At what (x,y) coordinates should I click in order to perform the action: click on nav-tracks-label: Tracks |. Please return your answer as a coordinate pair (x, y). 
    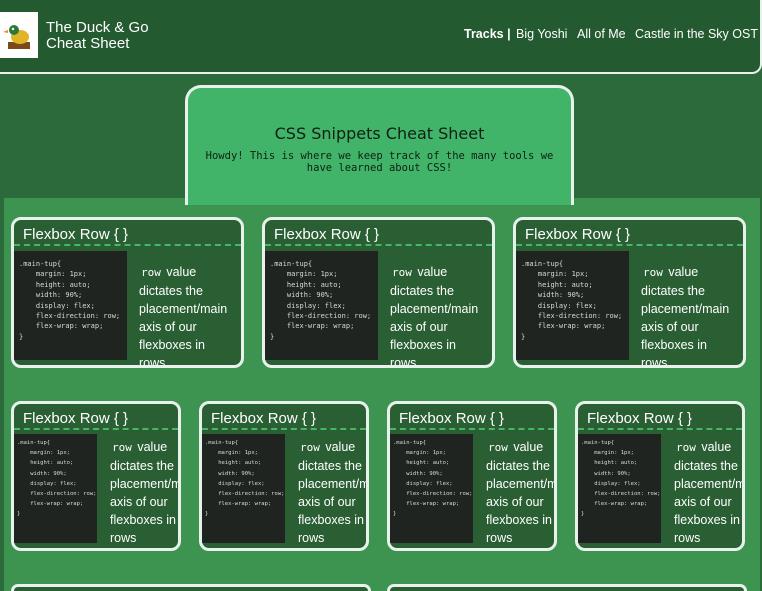
    Looking at the image, I should click on (487, 34).